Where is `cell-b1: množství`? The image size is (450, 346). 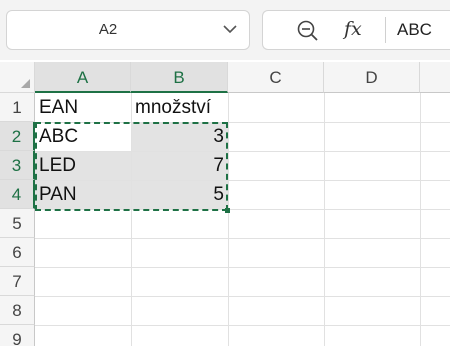
cell-b1: množství is located at coordinates (179, 107).